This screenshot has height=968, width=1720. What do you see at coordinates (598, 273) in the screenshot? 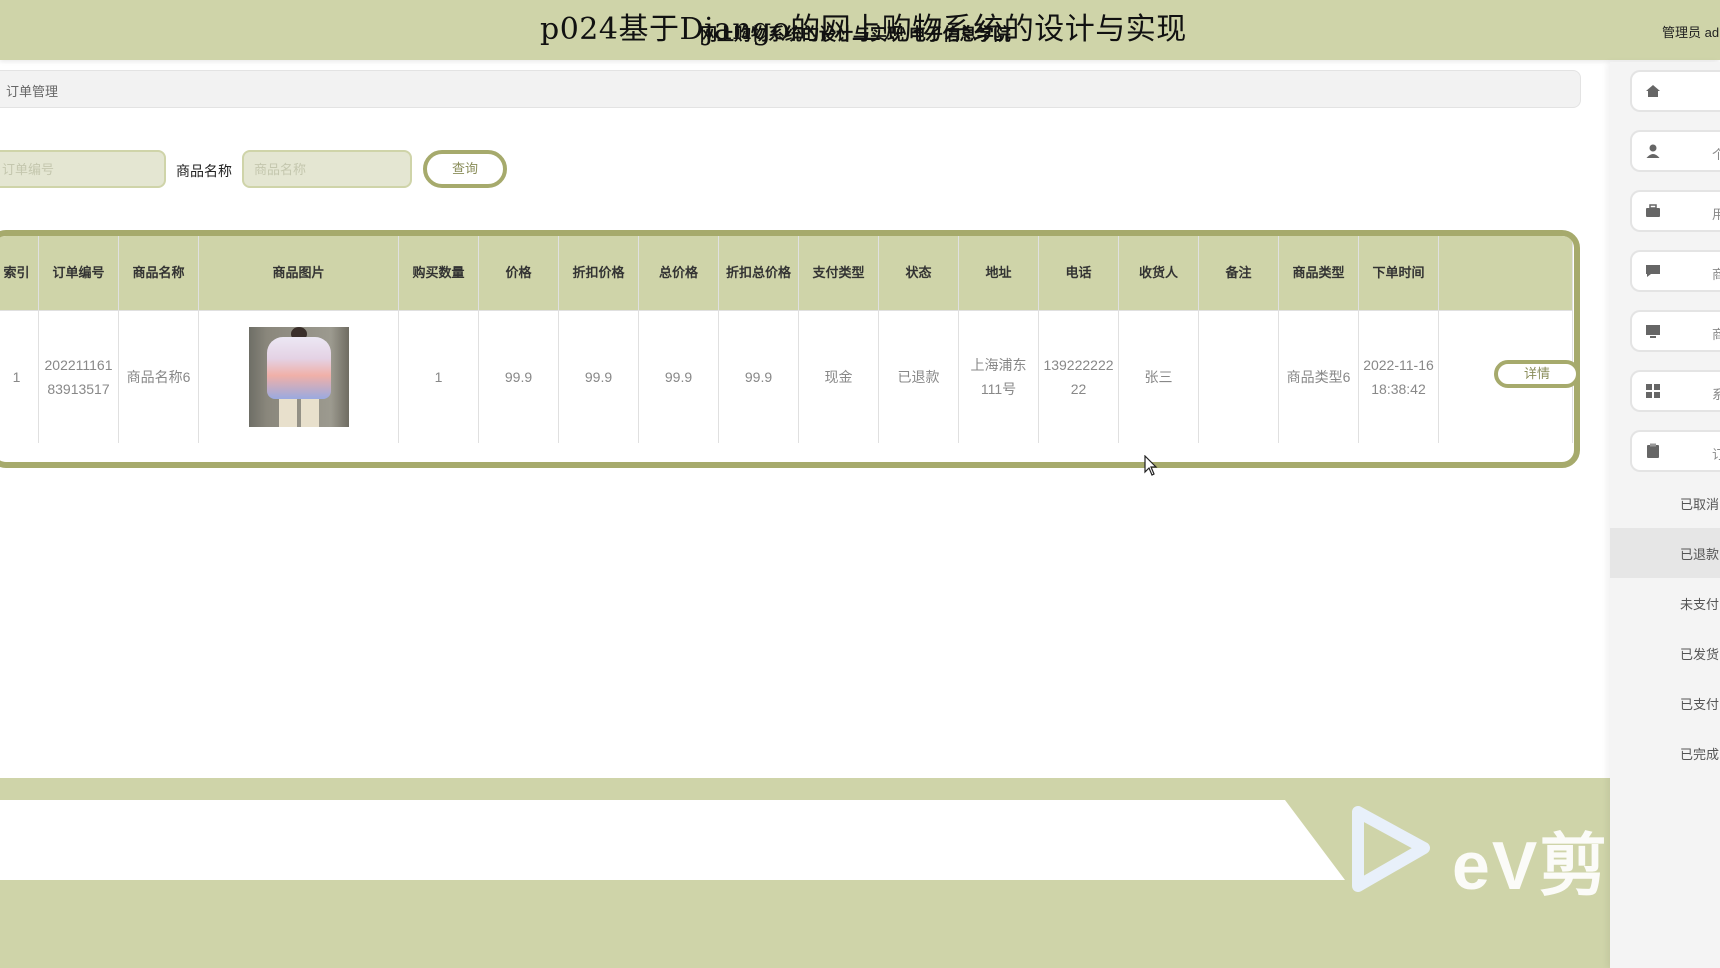
I see `column-header: 折扣价格` at bounding box center [598, 273].